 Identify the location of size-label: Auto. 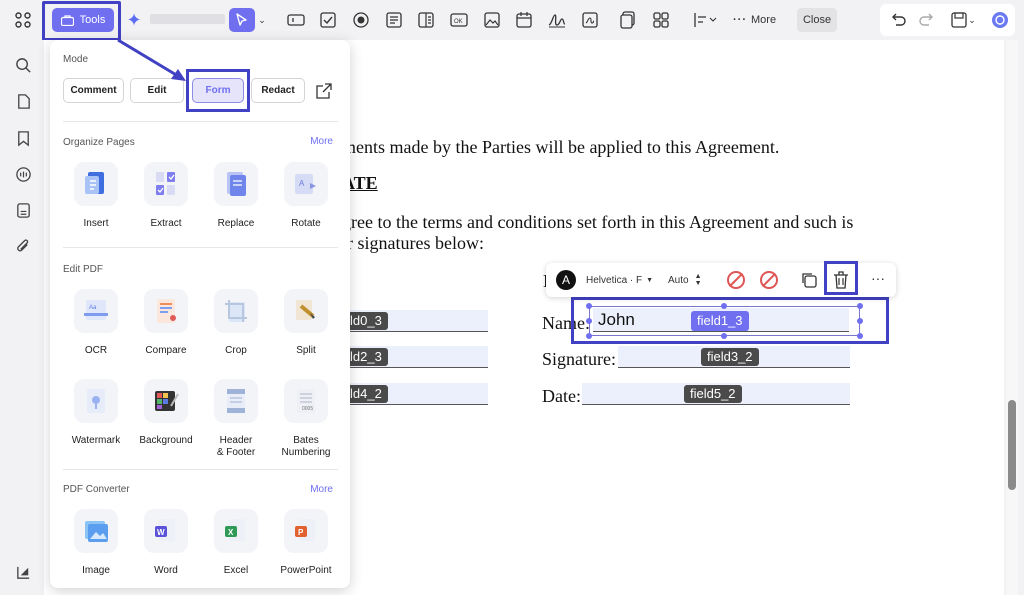
(678, 280).